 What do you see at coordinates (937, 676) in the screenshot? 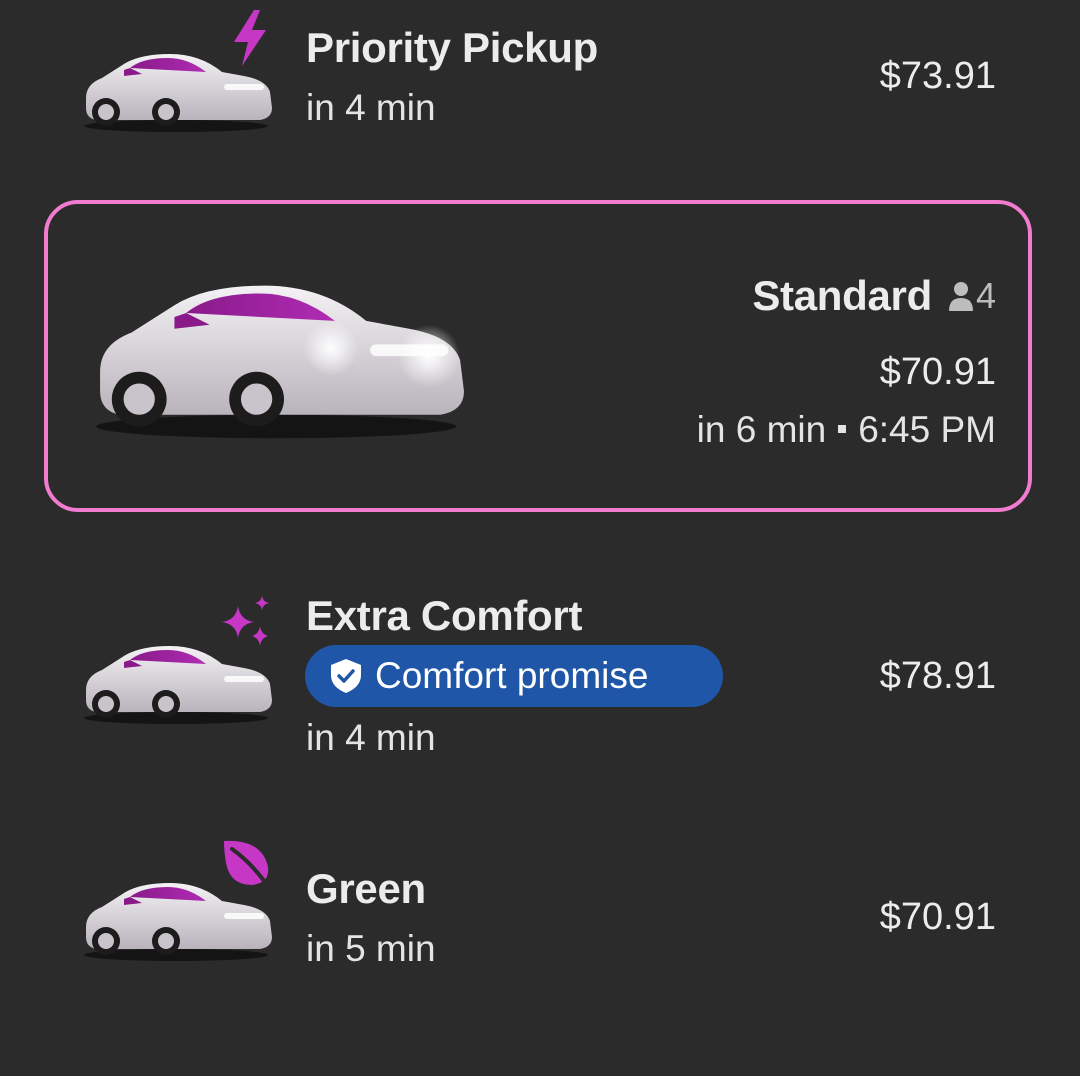
I see `ride-price: $78.91` at bounding box center [937, 676].